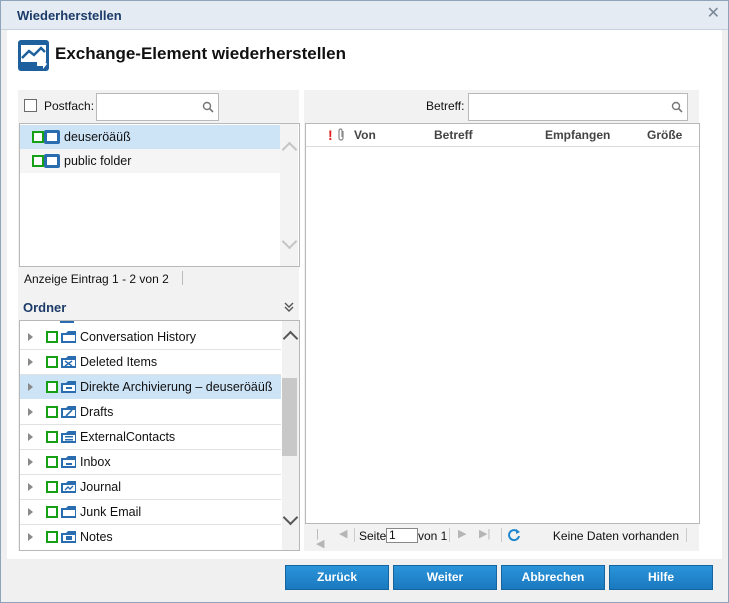 The height and width of the screenshot is (603, 729). Describe the element at coordinates (150, 412) in the screenshot. I see `folder-item: Drafts` at that location.